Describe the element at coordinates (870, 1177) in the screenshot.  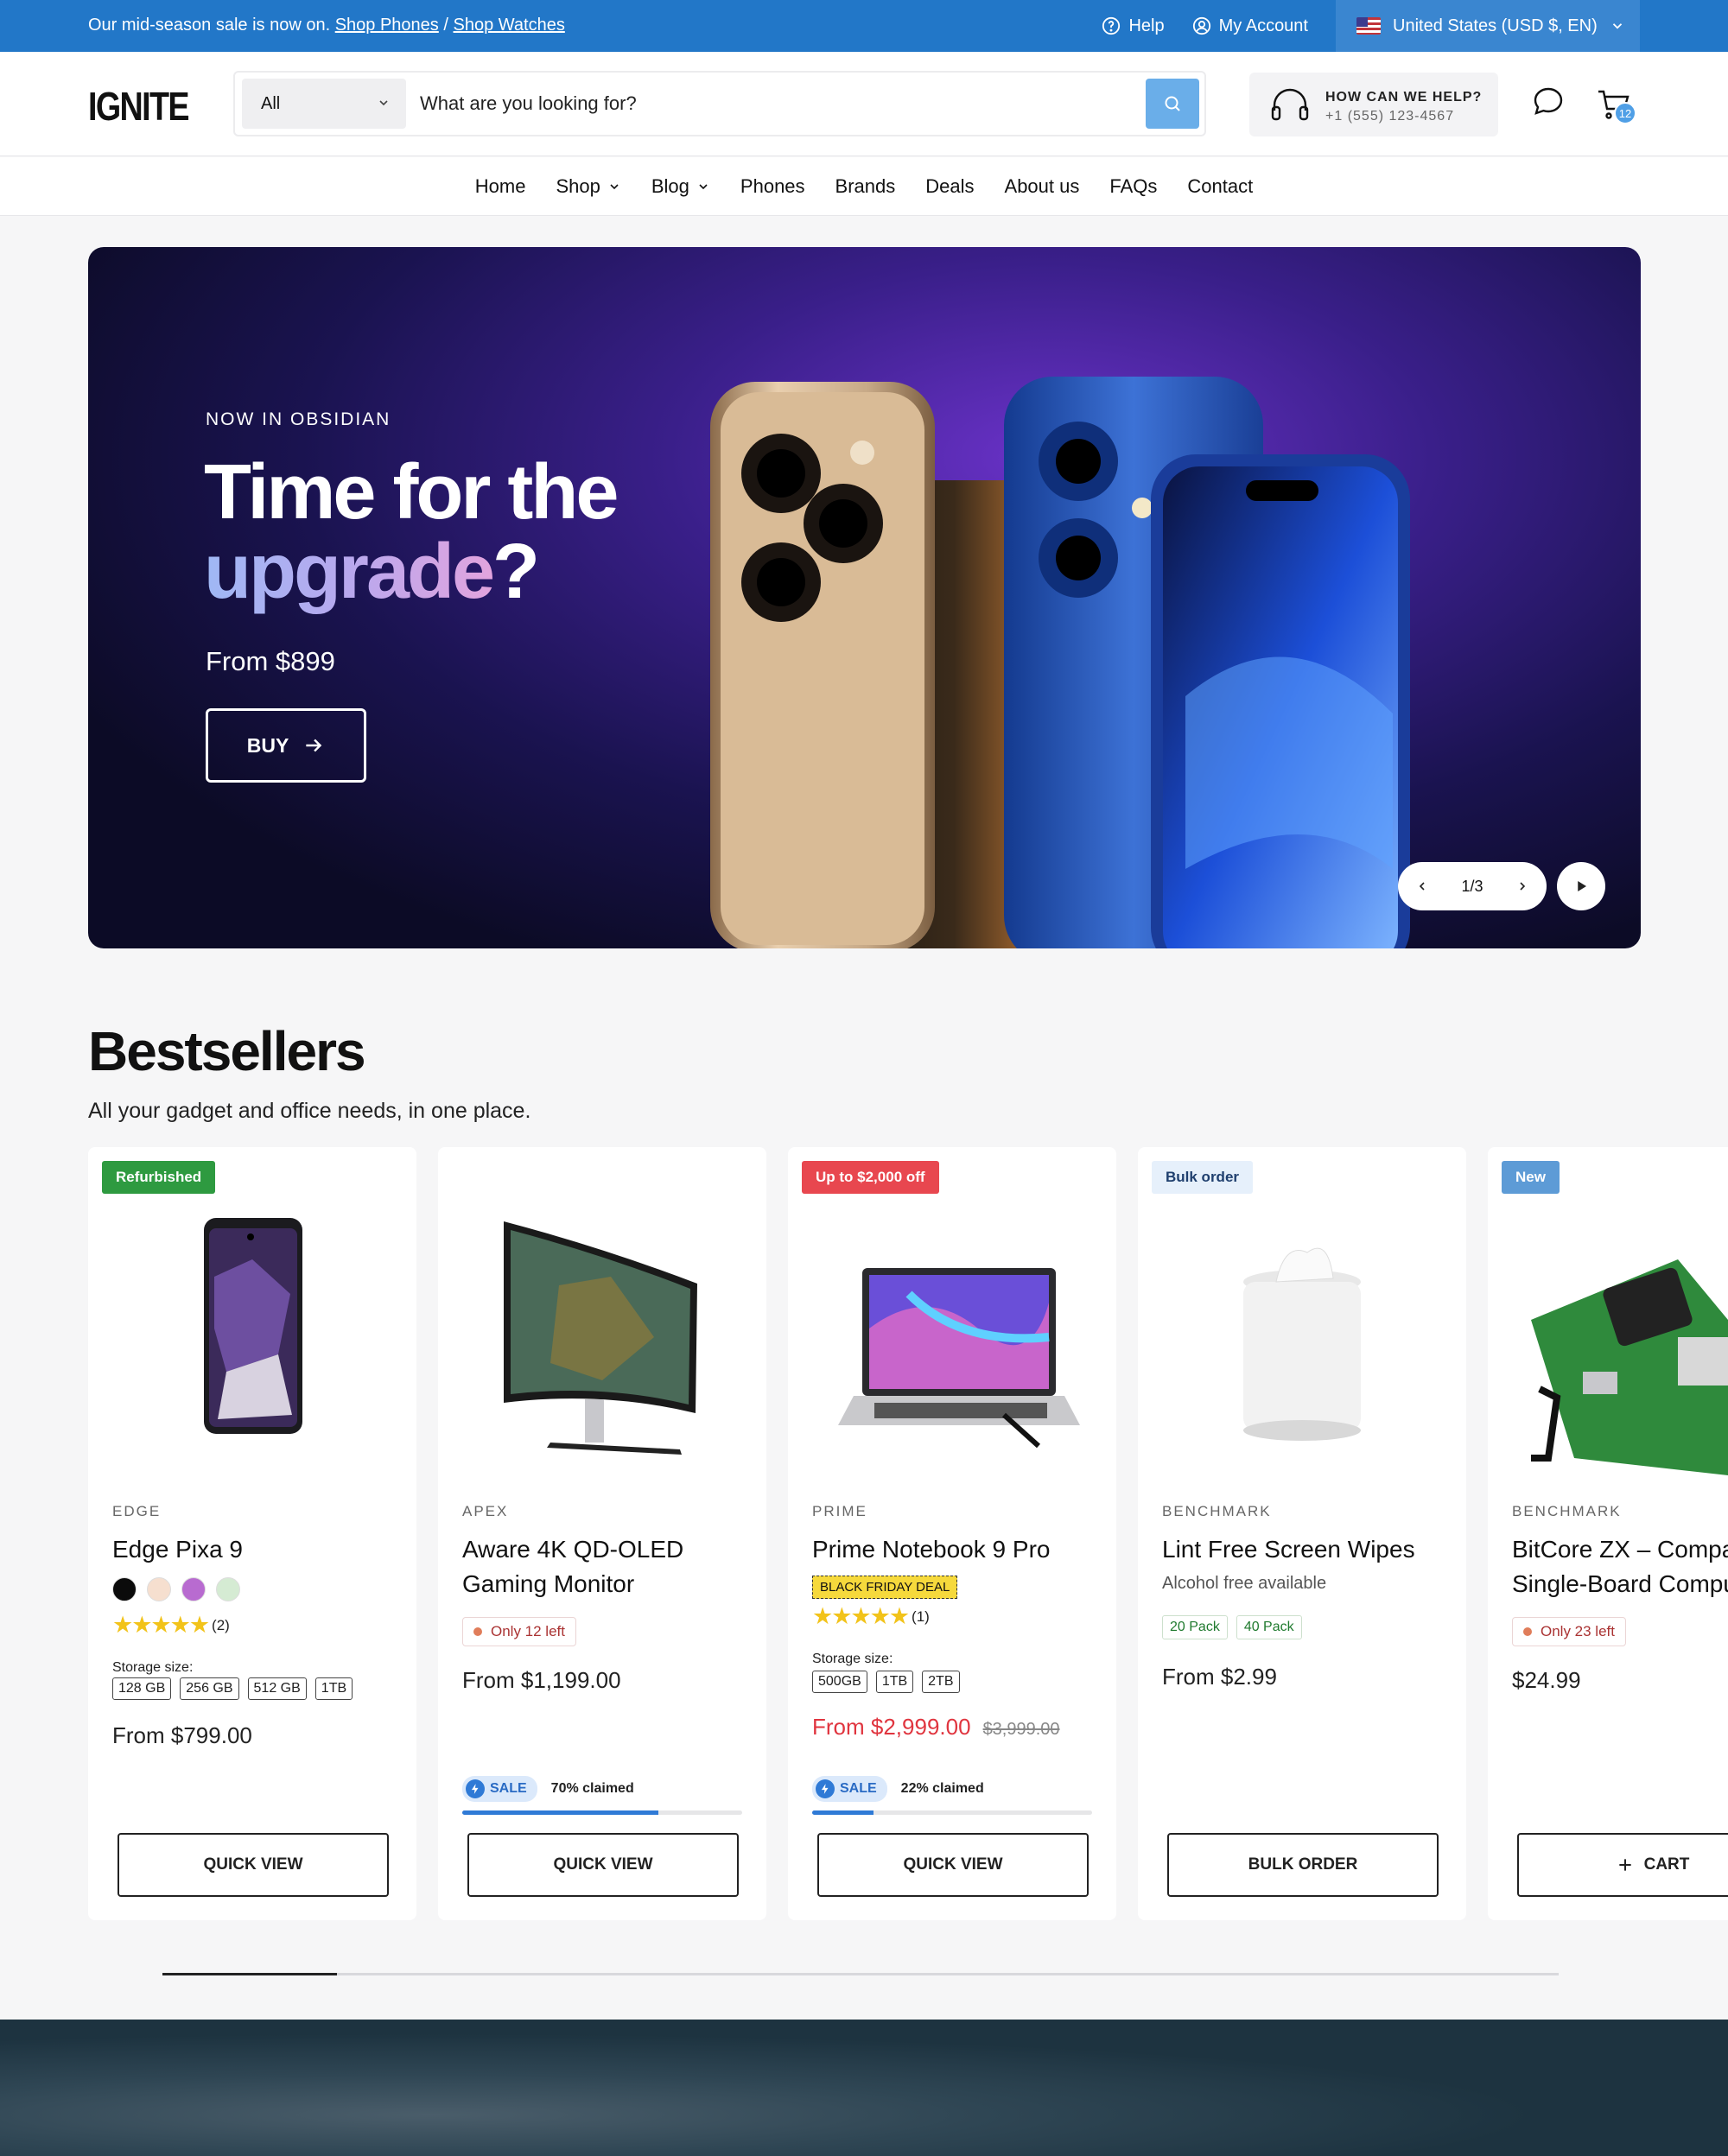
I see `product-badge: Up to $2,000 off` at that location.